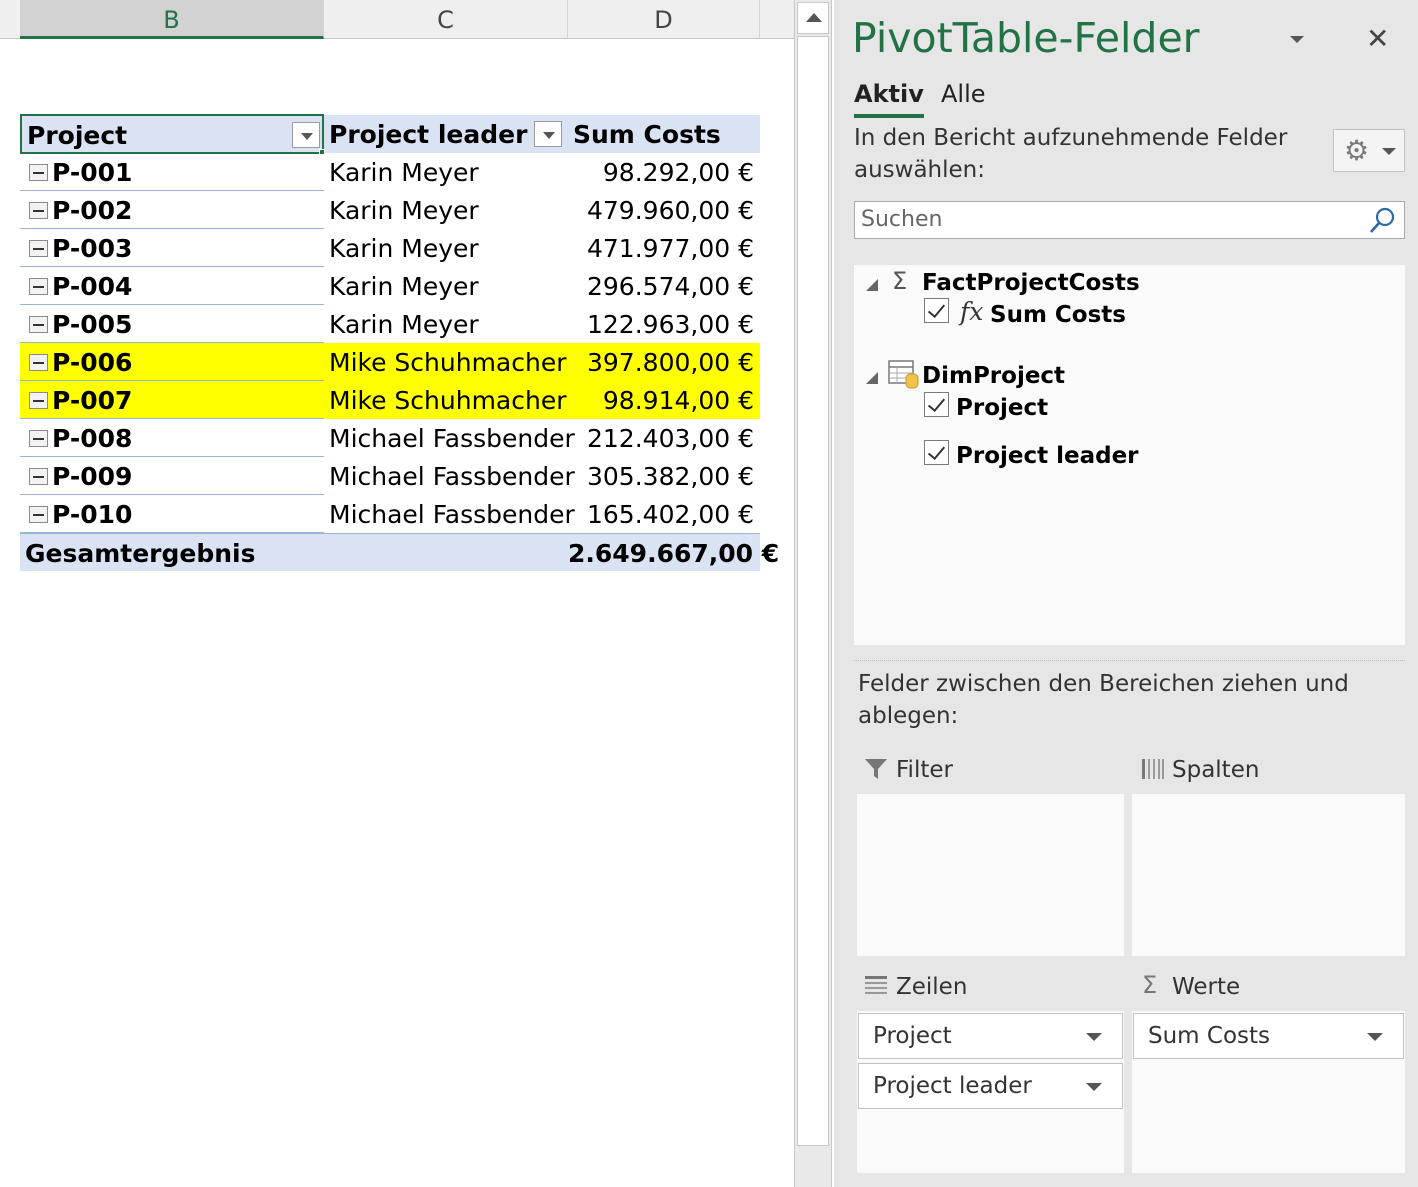 The image size is (1418, 1187). What do you see at coordinates (936, 310) in the screenshot?
I see `field-checkbox-sum-costs` at bounding box center [936, 310].